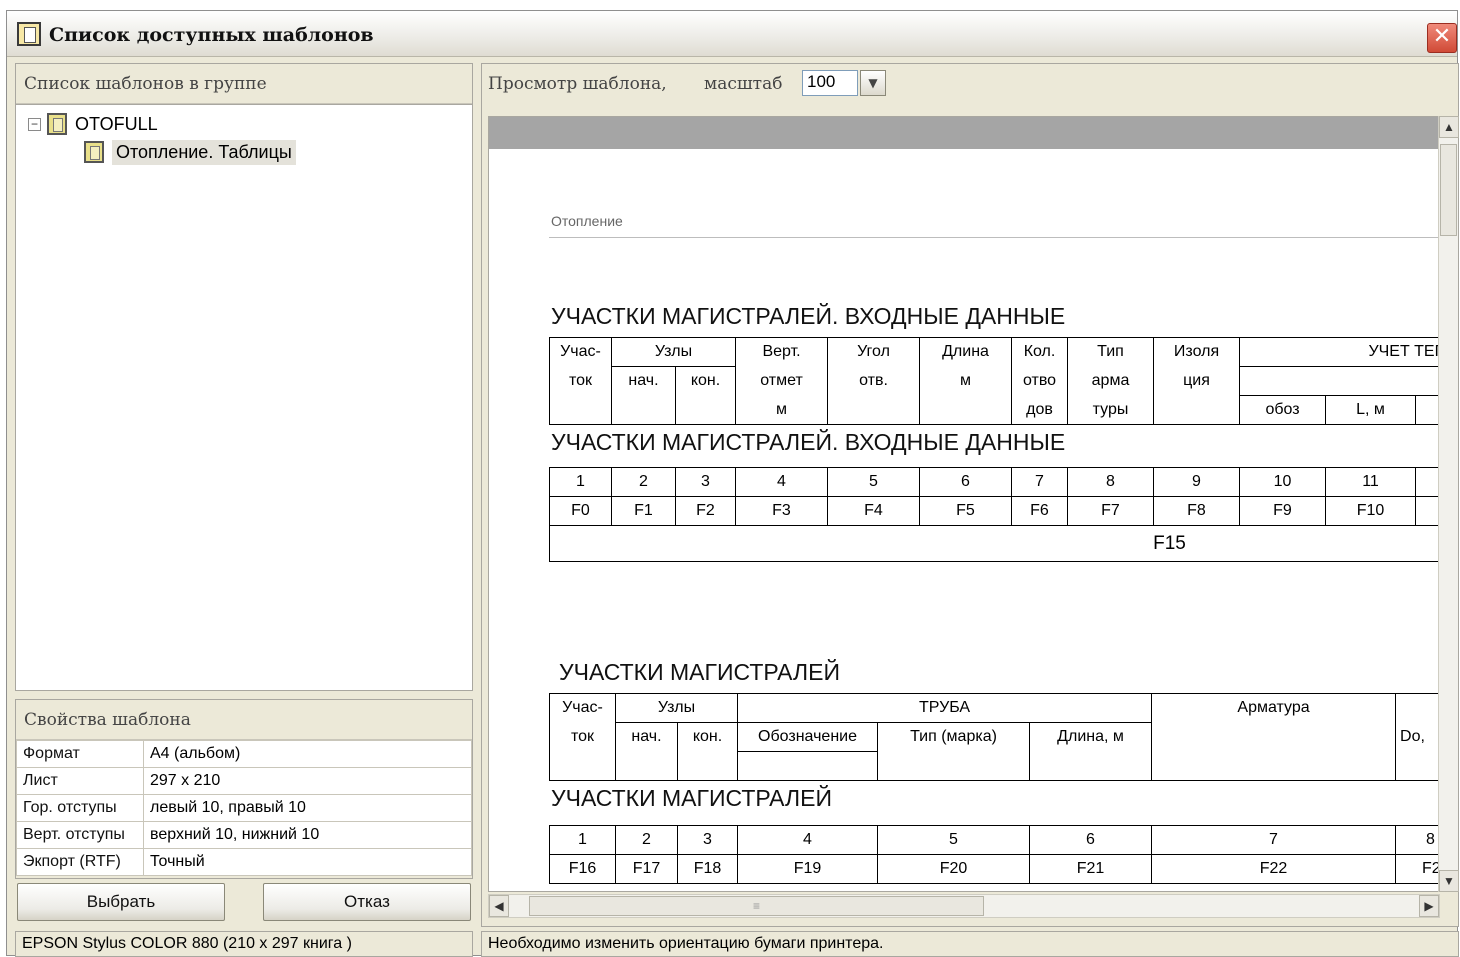 The width and height of the screenshot is (1460, 957). What do you see at coordinates (244, 781) in the screenshot?
I see `property-row: Лист 297 x 210` at bounding box center [244, 781].